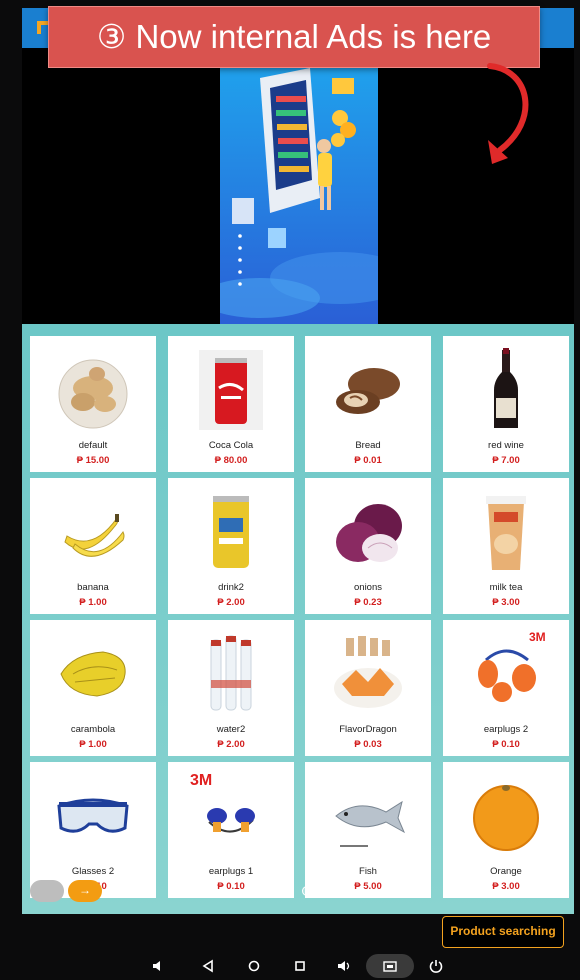 Image resolution: width=580 pixels, height=980 pixels. Describe the element at coordinates (506, 388) in the screenshot. I see `wine-bottle-icon` at that location.